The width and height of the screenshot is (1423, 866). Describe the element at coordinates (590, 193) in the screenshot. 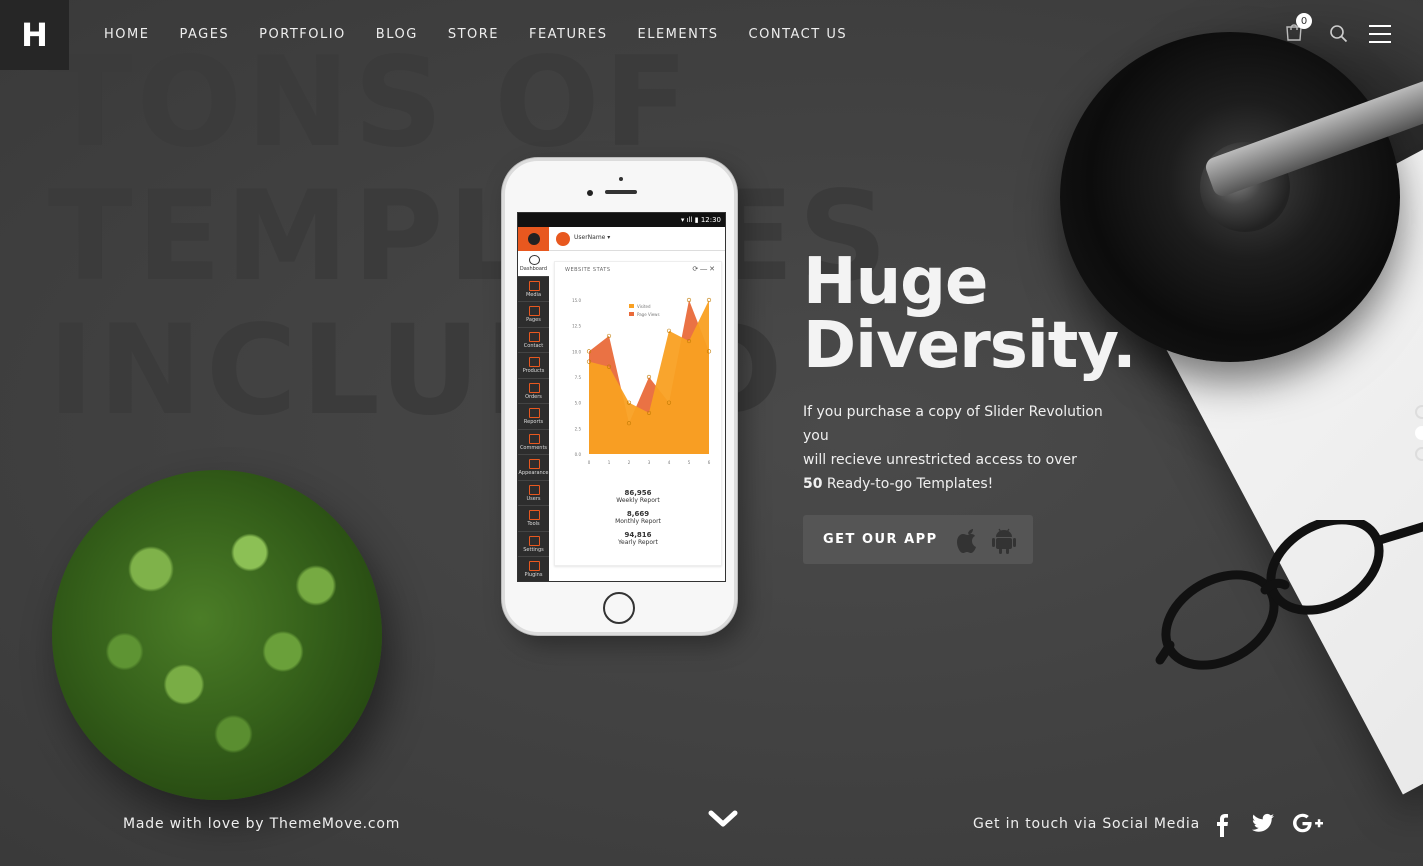

I see `phone-camera` at that location.